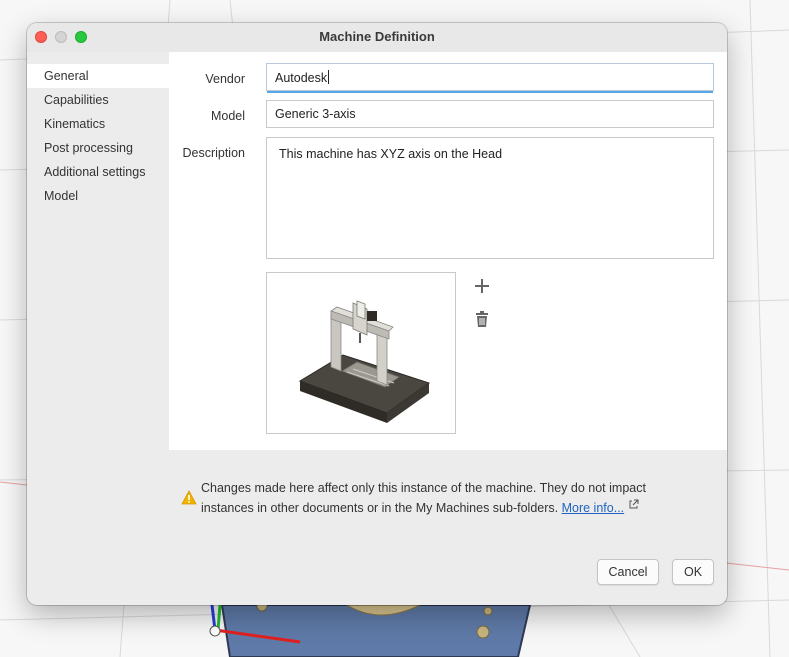  I want to click on delete-image-button, so click(482, 319).